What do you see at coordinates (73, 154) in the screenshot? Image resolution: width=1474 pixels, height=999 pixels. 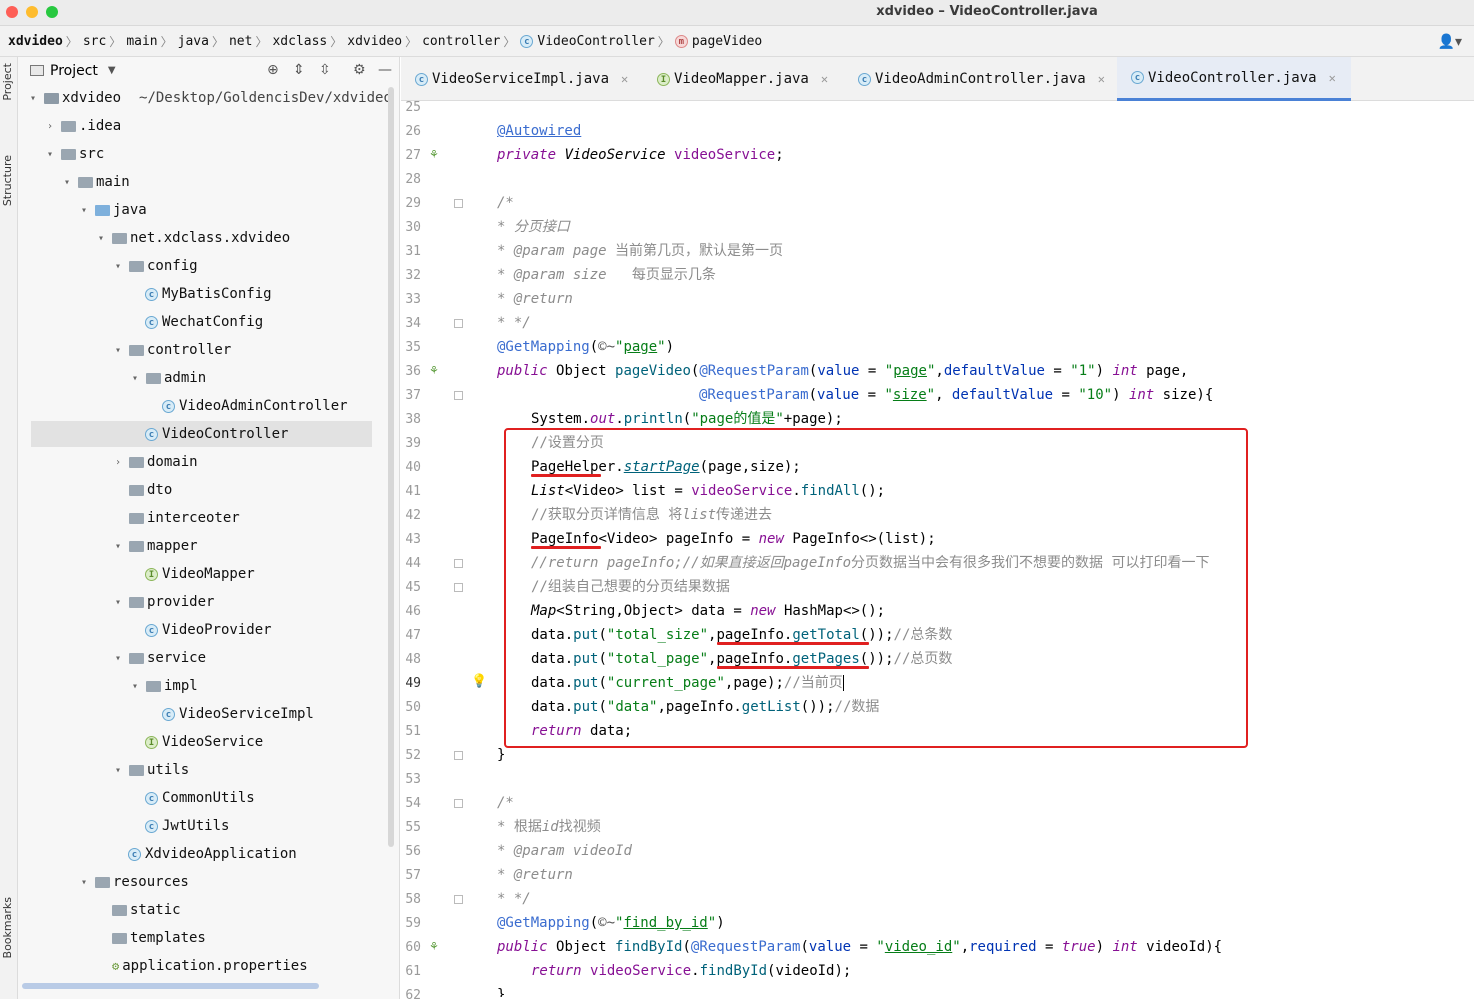 I see `tree-node: ▾ src` at bounding box center [73, 154].